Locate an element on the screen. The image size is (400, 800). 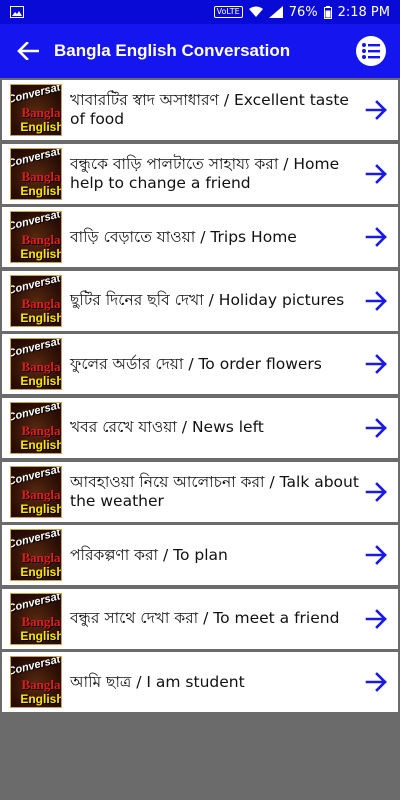
back-arrow-icon is located at coordinates (28, 51).